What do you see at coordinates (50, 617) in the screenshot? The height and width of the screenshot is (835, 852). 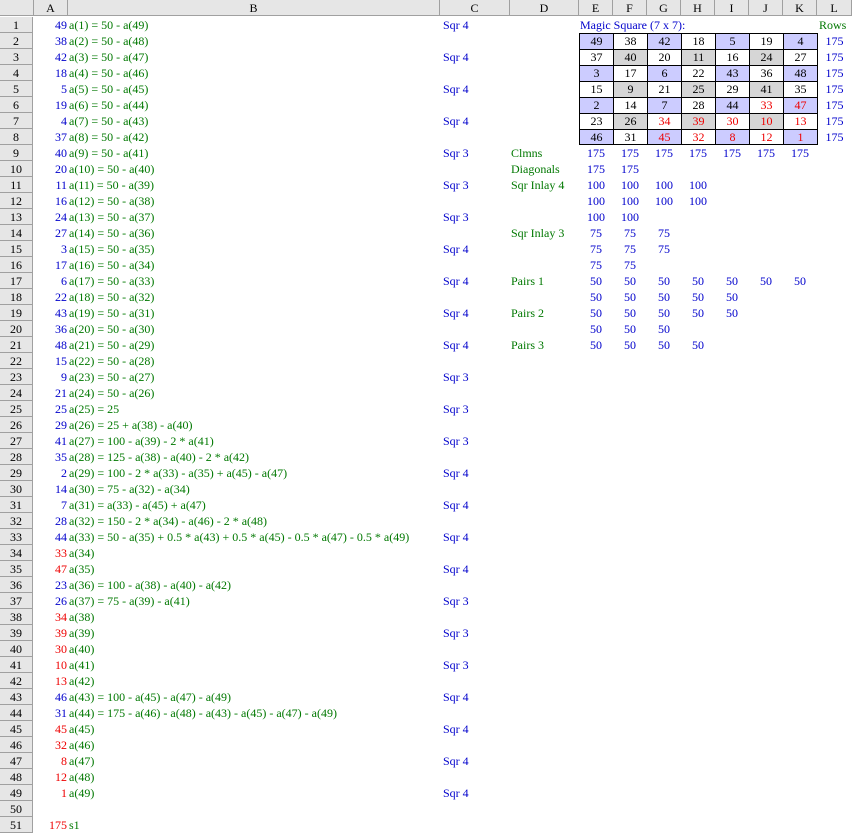 I see `cell-a: 34` at bounding box center [50, 617].